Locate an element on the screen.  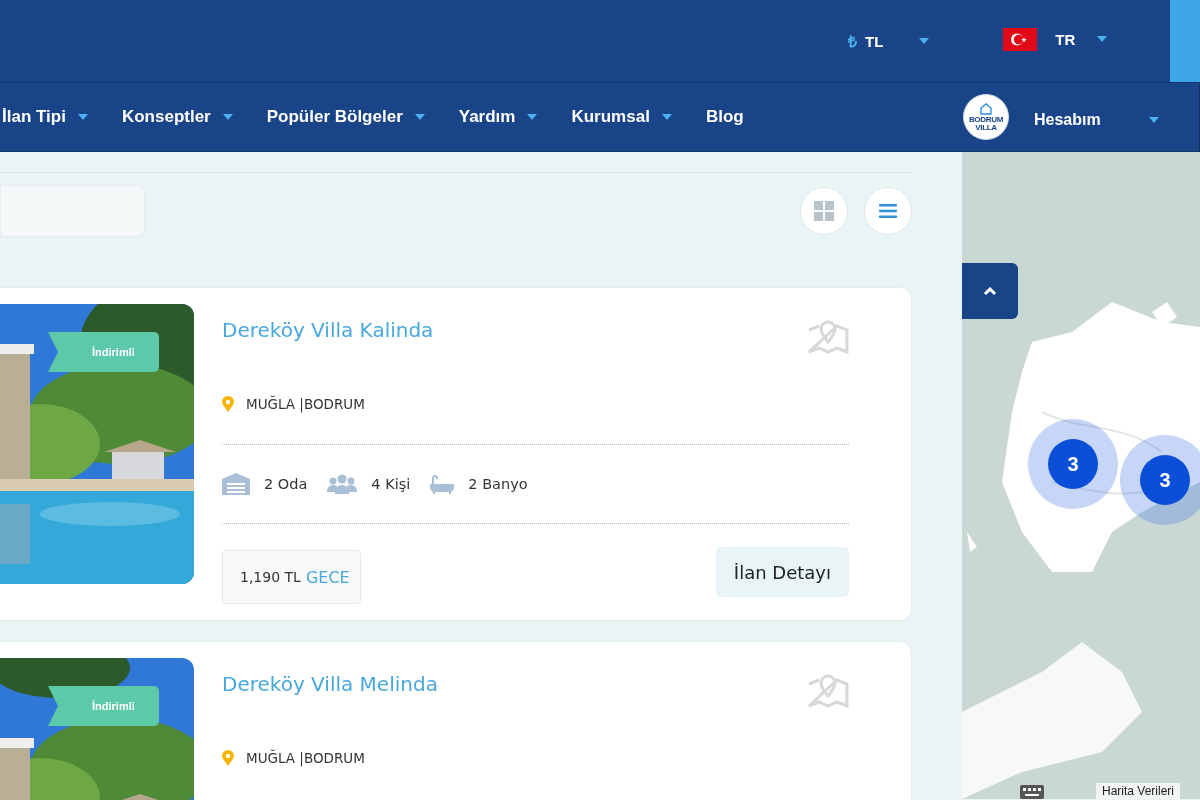
grid-icon is located at coordinates (824, 211).